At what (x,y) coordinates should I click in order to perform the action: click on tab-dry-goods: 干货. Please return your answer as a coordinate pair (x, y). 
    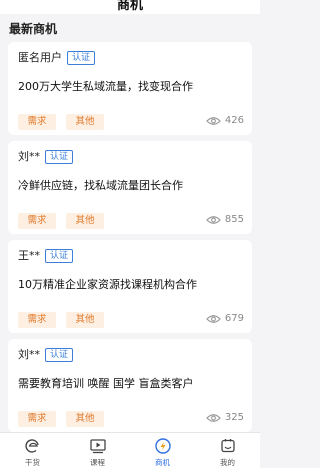
    Looking at the image, I should click on (32, 450).